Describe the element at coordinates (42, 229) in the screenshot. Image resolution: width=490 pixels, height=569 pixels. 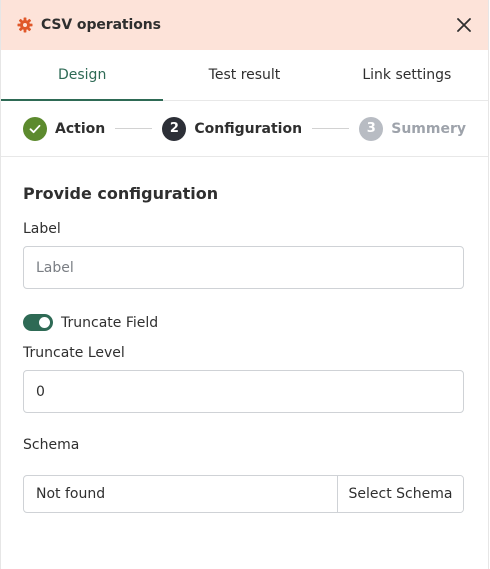
I see `label-field-label: Label` at that location.